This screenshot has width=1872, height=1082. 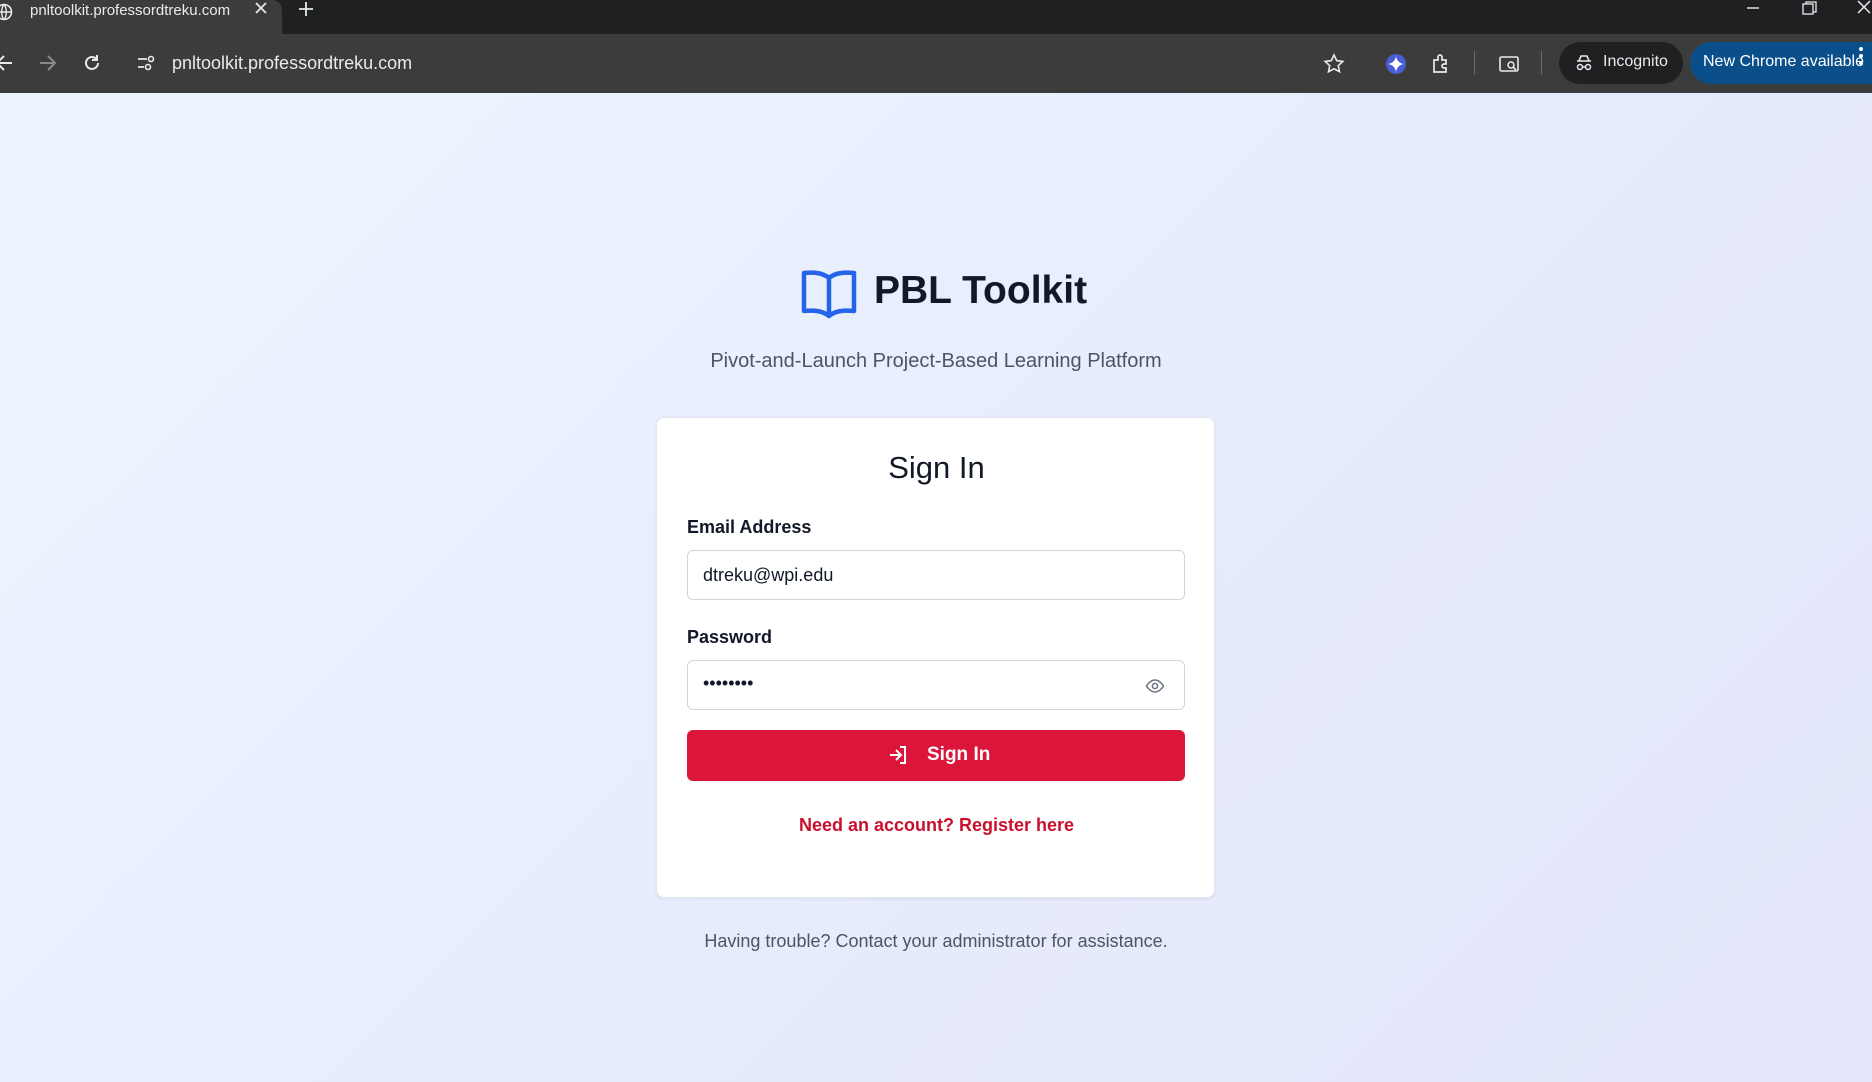 I want to click on register-link: Need an account? Register here, so click(x=936, y=825).